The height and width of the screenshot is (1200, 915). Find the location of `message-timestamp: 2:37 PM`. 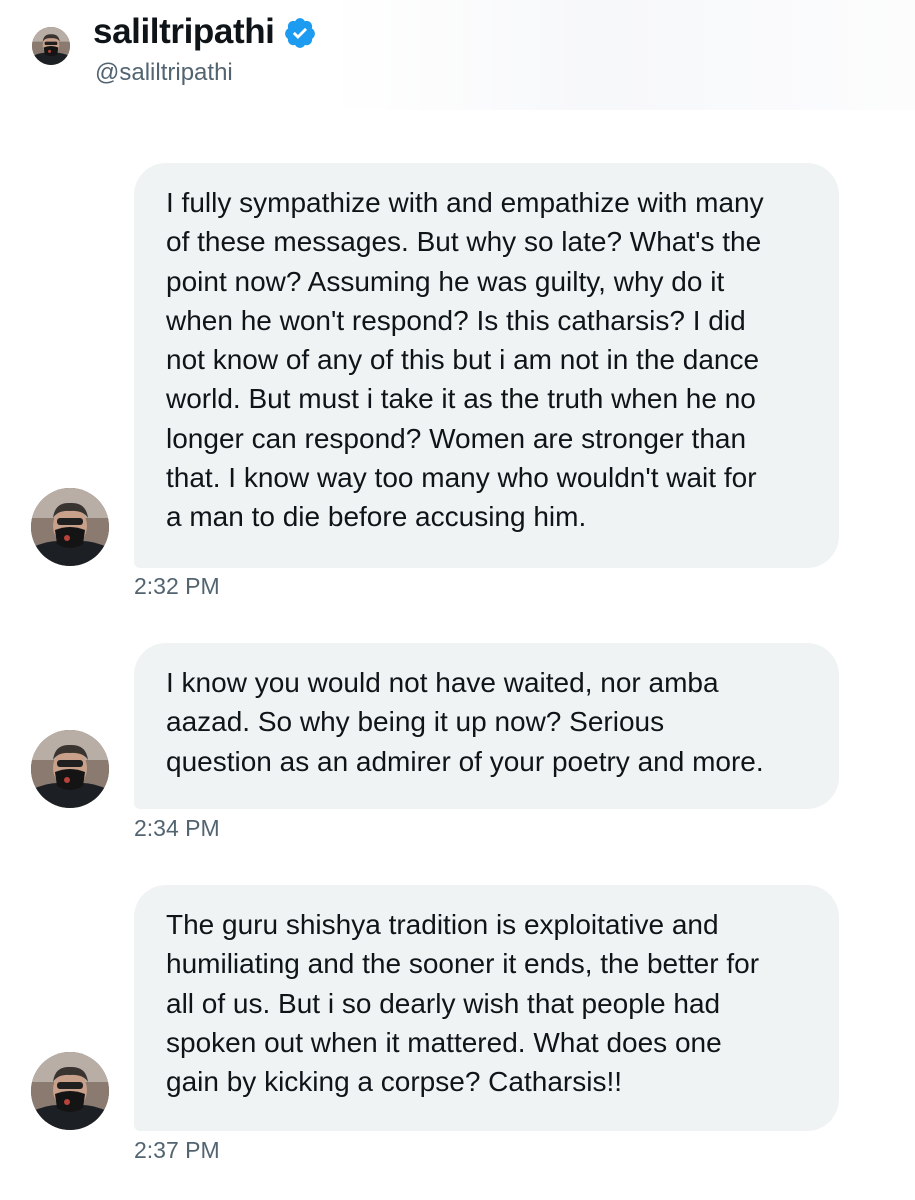

message-timestamp: 2:37 PM is located at coordinates (177, 1150).